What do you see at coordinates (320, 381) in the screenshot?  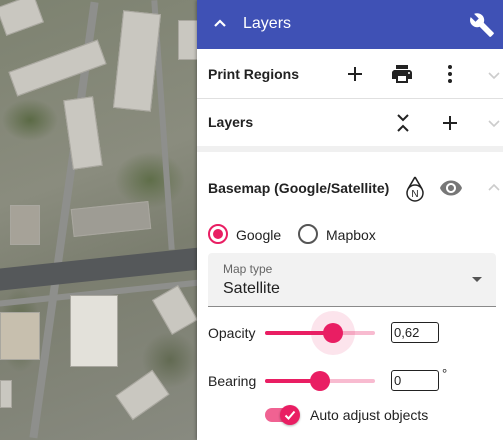 I see `bearing-slider-thumb` at bounding box center [320, 381].